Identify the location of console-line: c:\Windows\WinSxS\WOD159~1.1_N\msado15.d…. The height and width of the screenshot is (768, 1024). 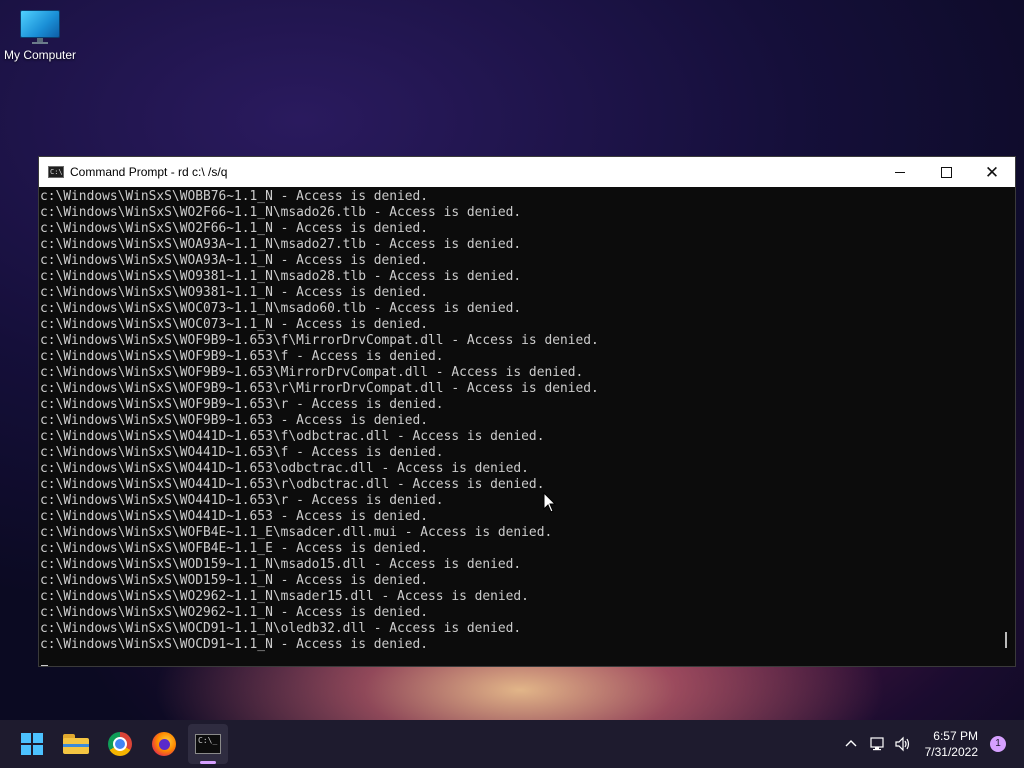
(281, 564).